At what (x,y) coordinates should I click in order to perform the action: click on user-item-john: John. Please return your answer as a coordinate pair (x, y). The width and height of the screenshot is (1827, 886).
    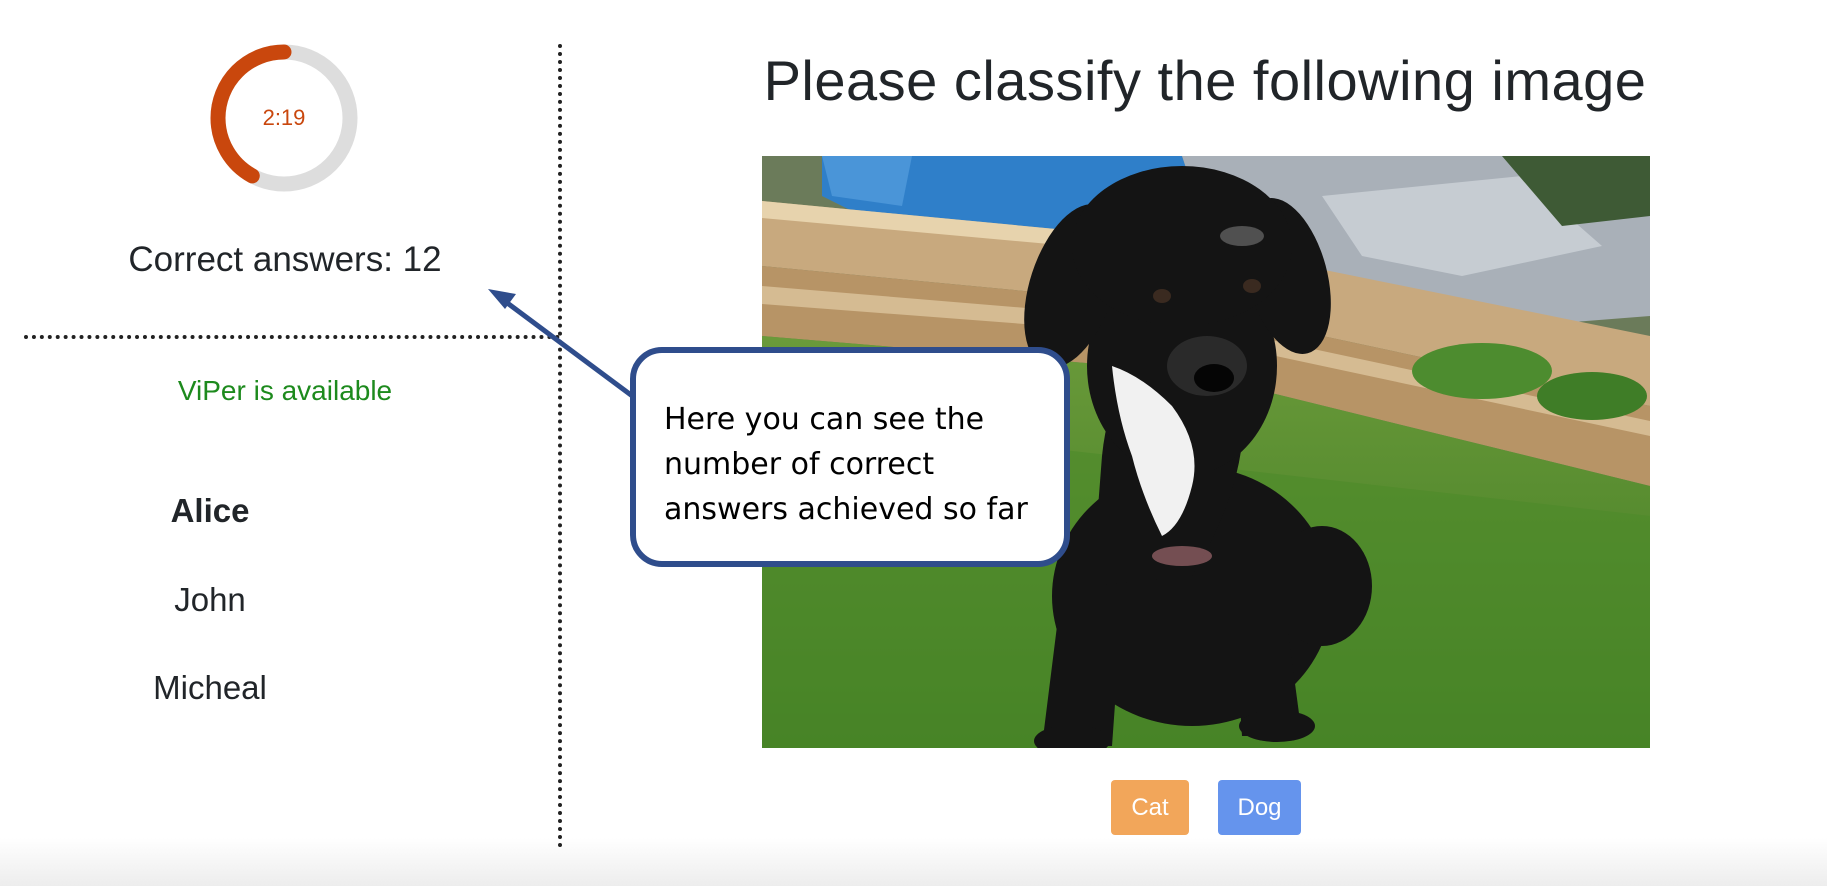
    Looking at the image, I should click on (210, 600).